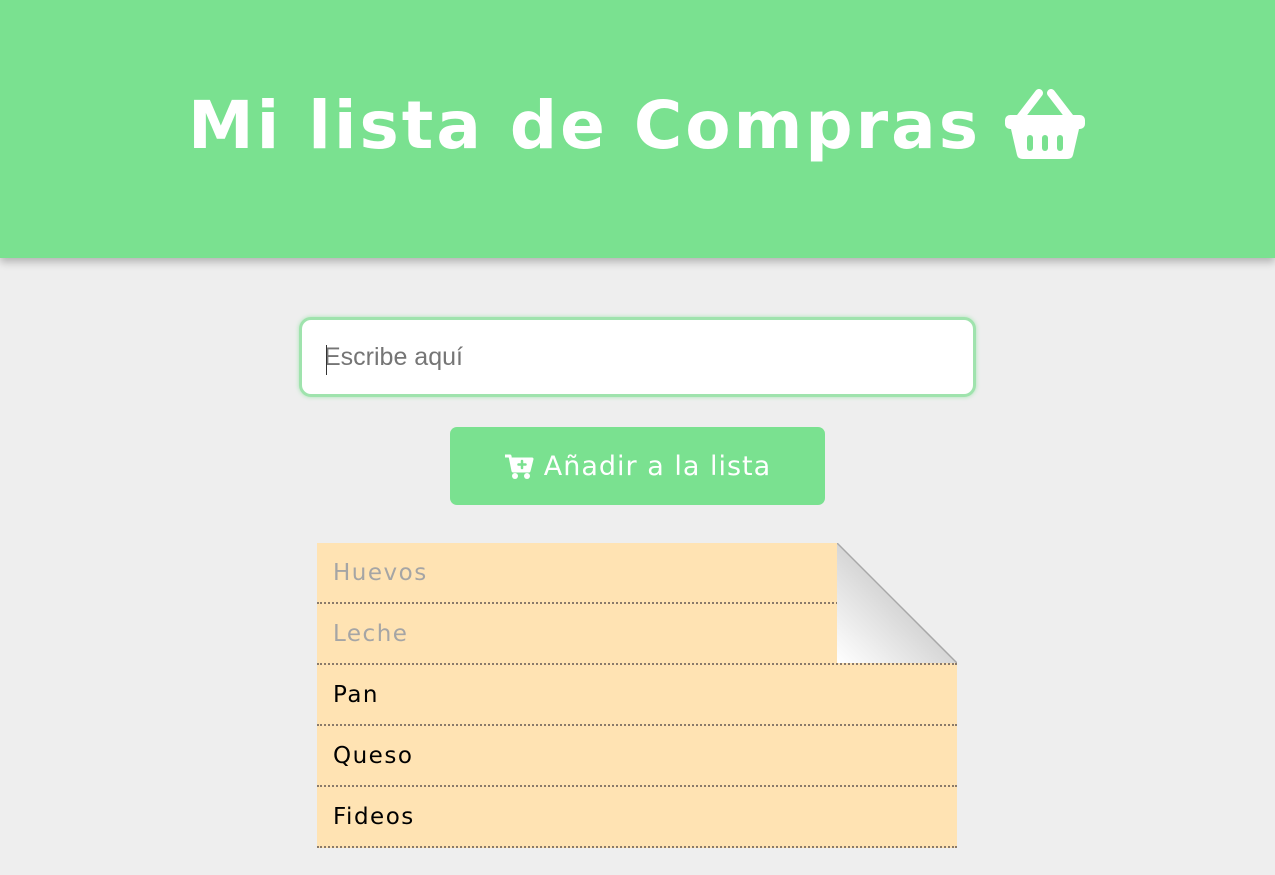  Describe the element at coordinates (519, 466) in the screenshot. I see `cart-plus-icon` at that location.